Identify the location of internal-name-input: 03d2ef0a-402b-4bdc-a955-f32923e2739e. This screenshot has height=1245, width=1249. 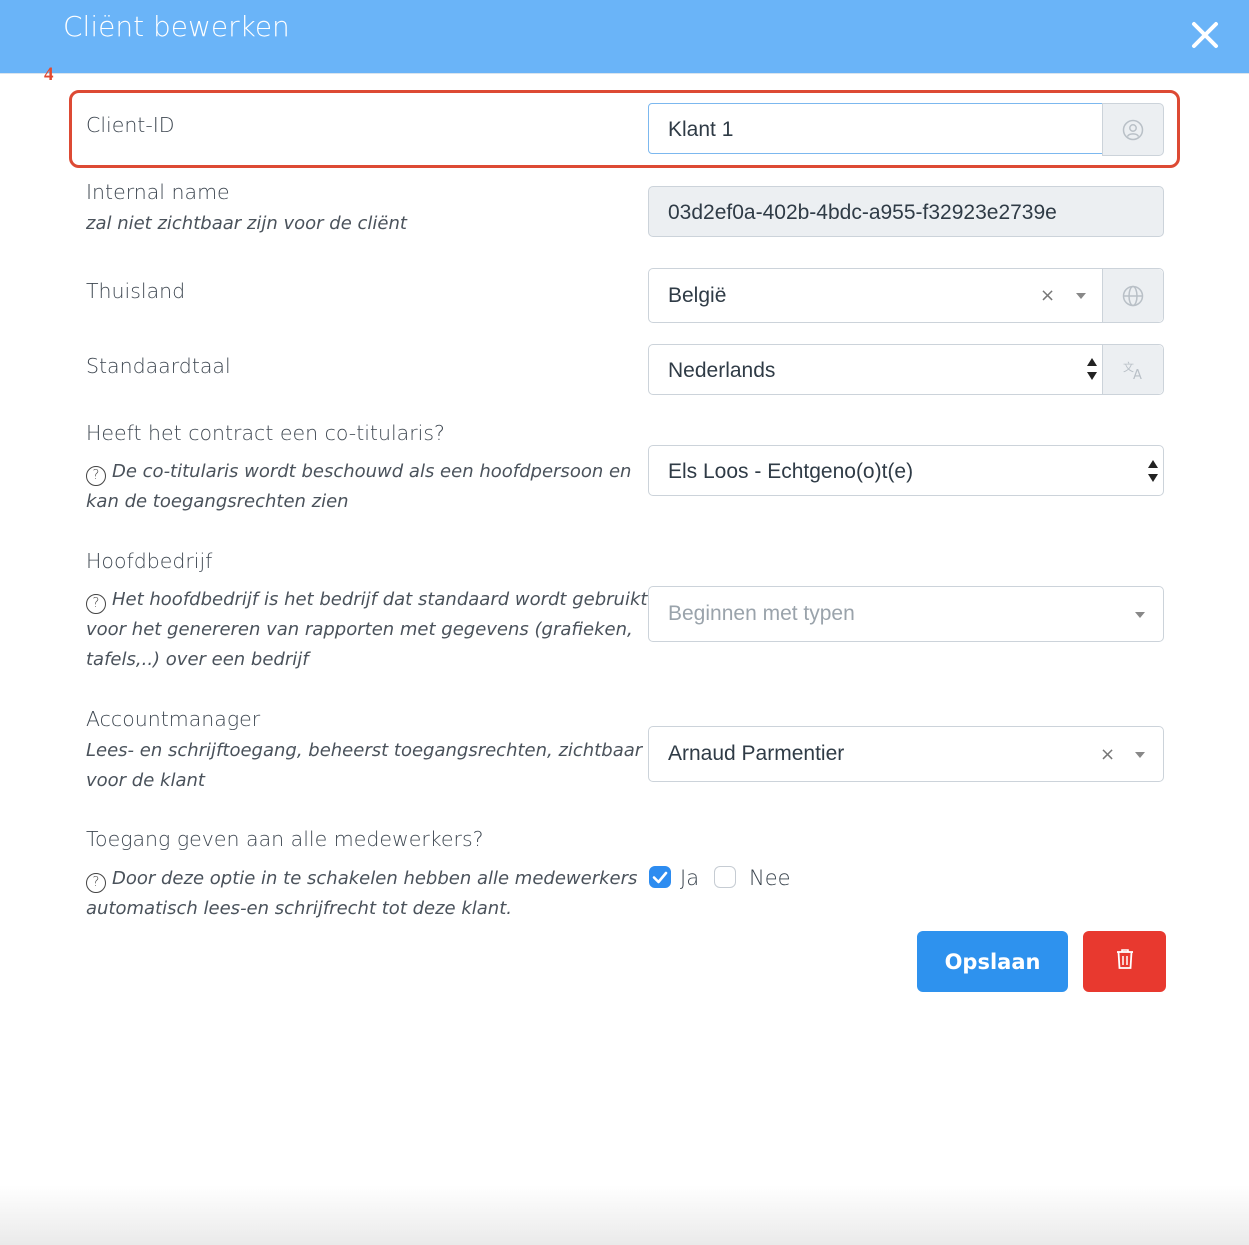
(906, 211).